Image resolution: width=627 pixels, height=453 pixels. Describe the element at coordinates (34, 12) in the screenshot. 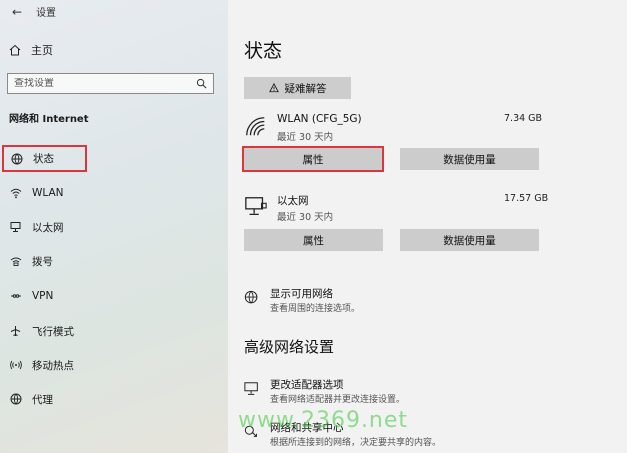

I see `window-title-bar: ← 设置` at that location.